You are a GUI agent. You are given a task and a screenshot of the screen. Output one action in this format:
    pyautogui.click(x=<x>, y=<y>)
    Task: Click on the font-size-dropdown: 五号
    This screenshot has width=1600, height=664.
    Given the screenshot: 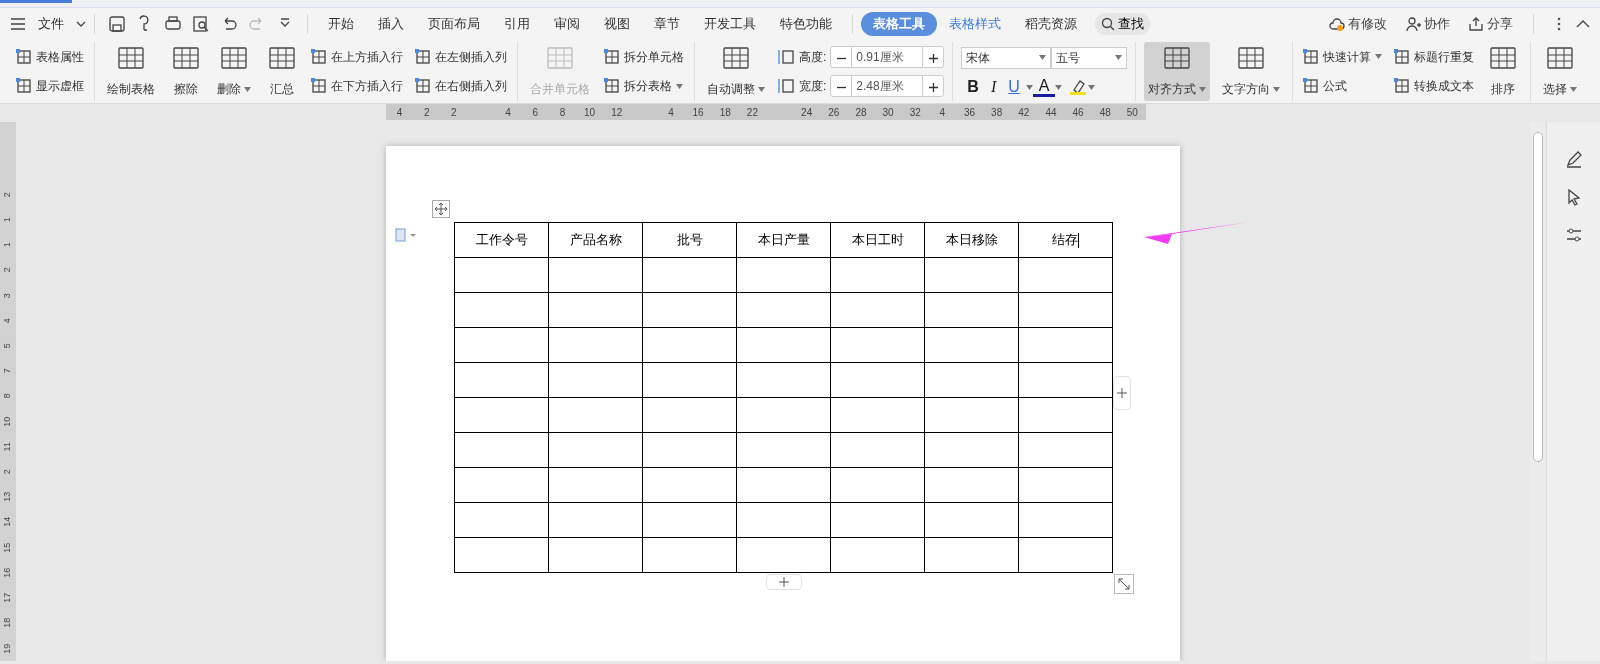 What is the action you would take?
    pyautogui.click(x=1089, y=57)
    